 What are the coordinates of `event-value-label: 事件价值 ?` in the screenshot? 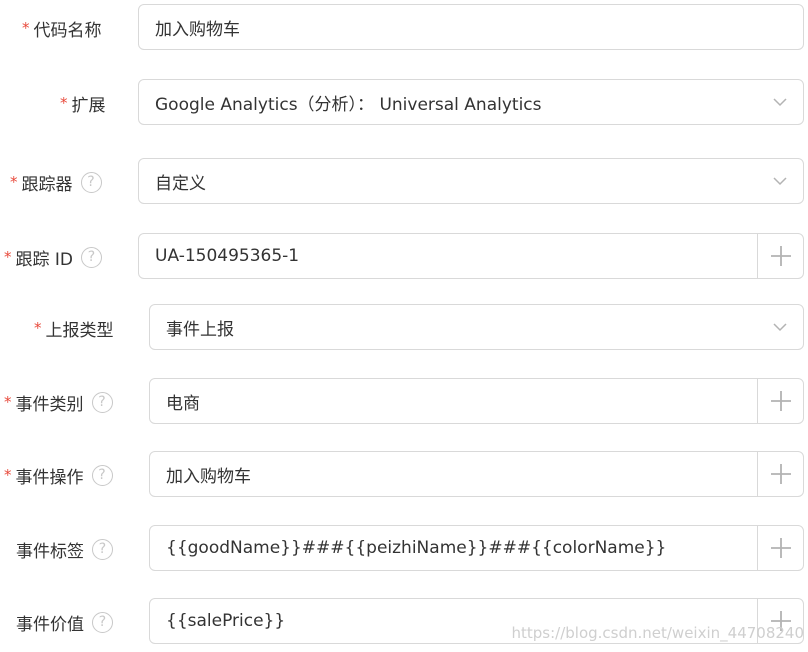 It's located at (64, 622).